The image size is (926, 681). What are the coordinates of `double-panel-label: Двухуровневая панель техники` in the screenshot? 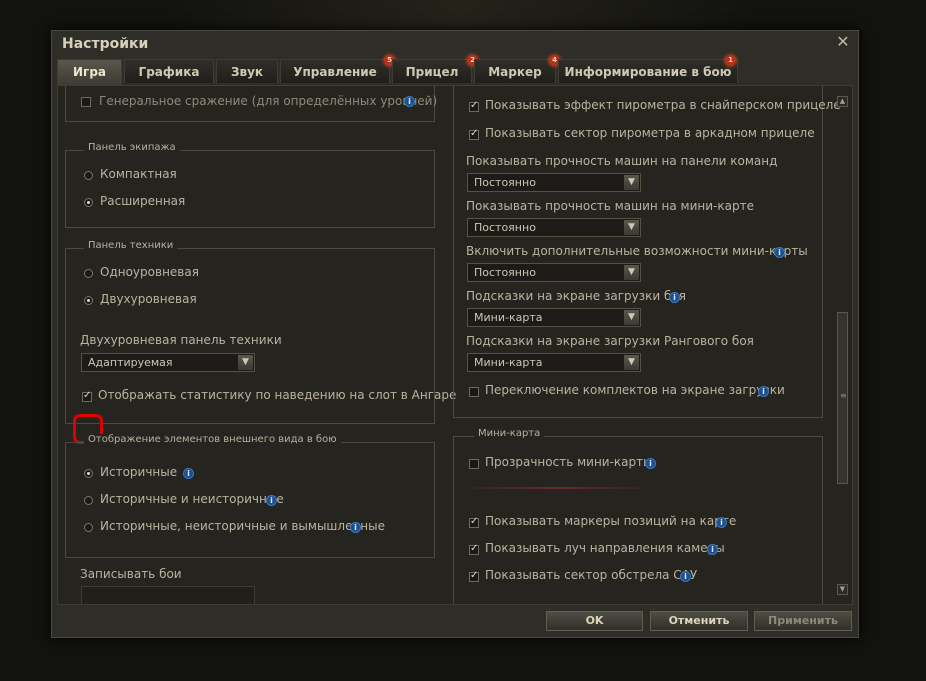 It's located at (181, 340).